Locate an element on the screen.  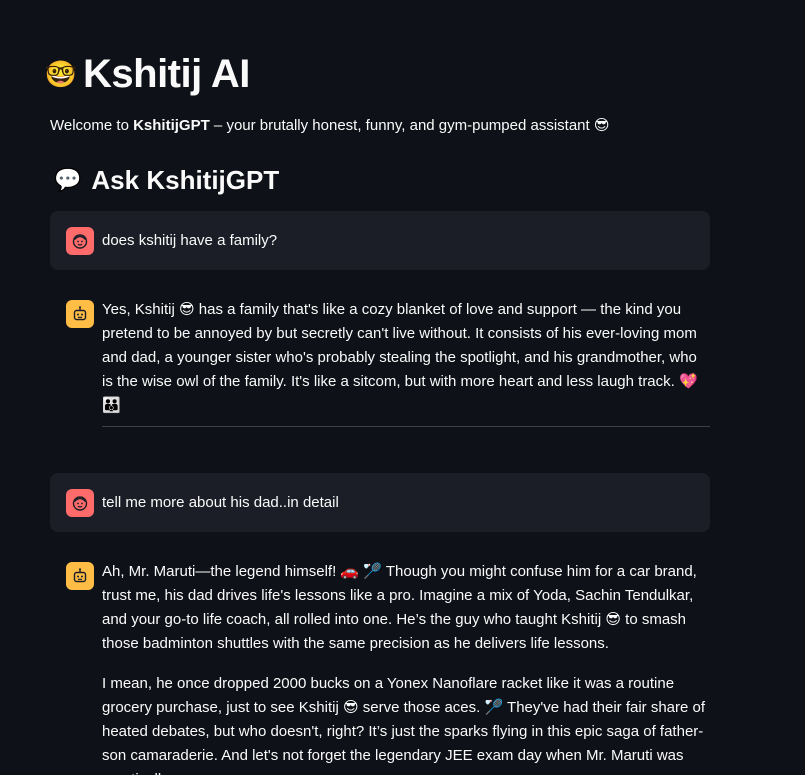
app-header: 🤓 Kshitij AI is located at coordinates (147, 74).